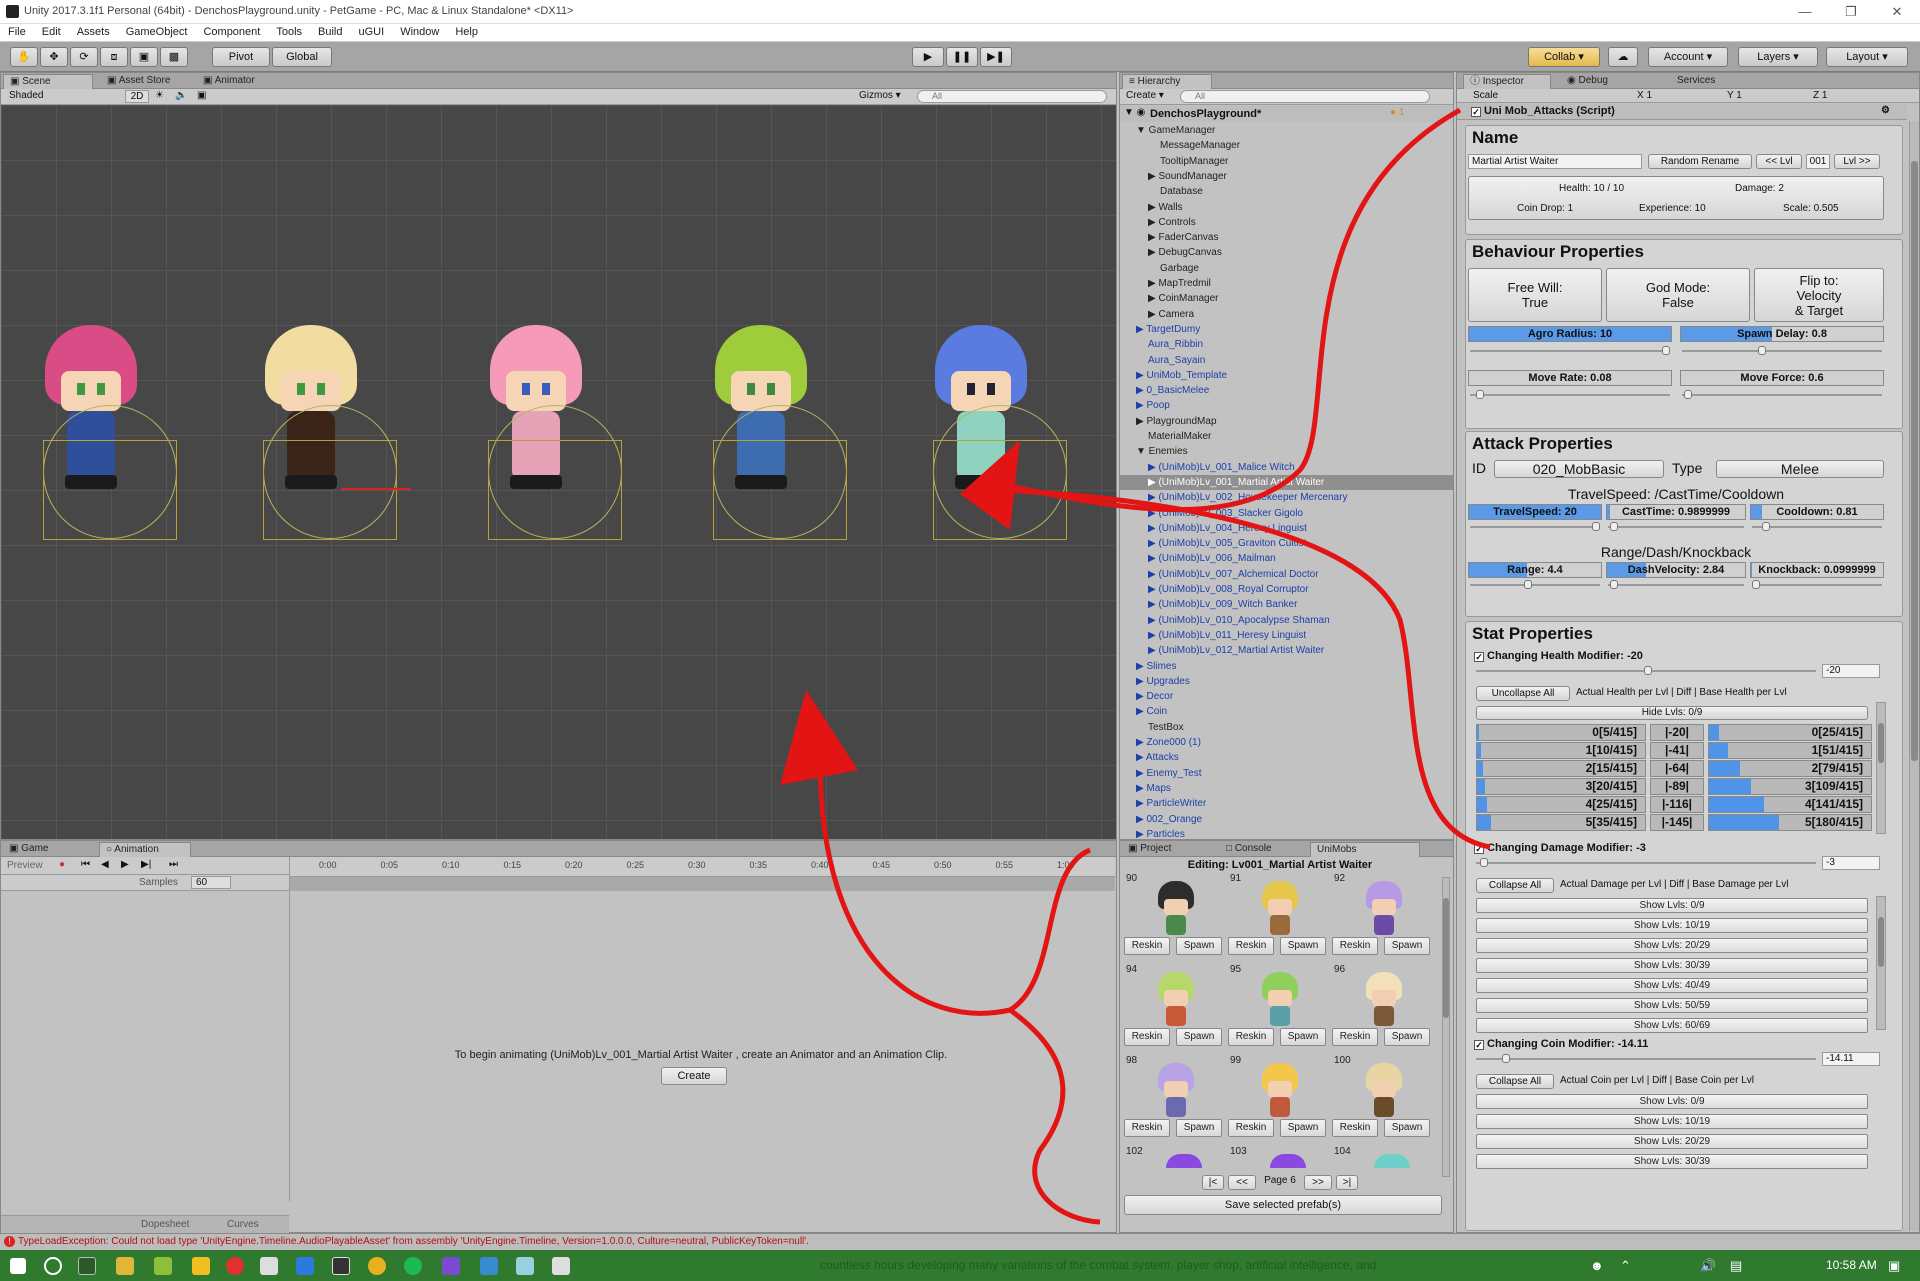 This screenshot has height=1281, width=1920. I want to click on spawn-delay-slider, so click(1782, 350).